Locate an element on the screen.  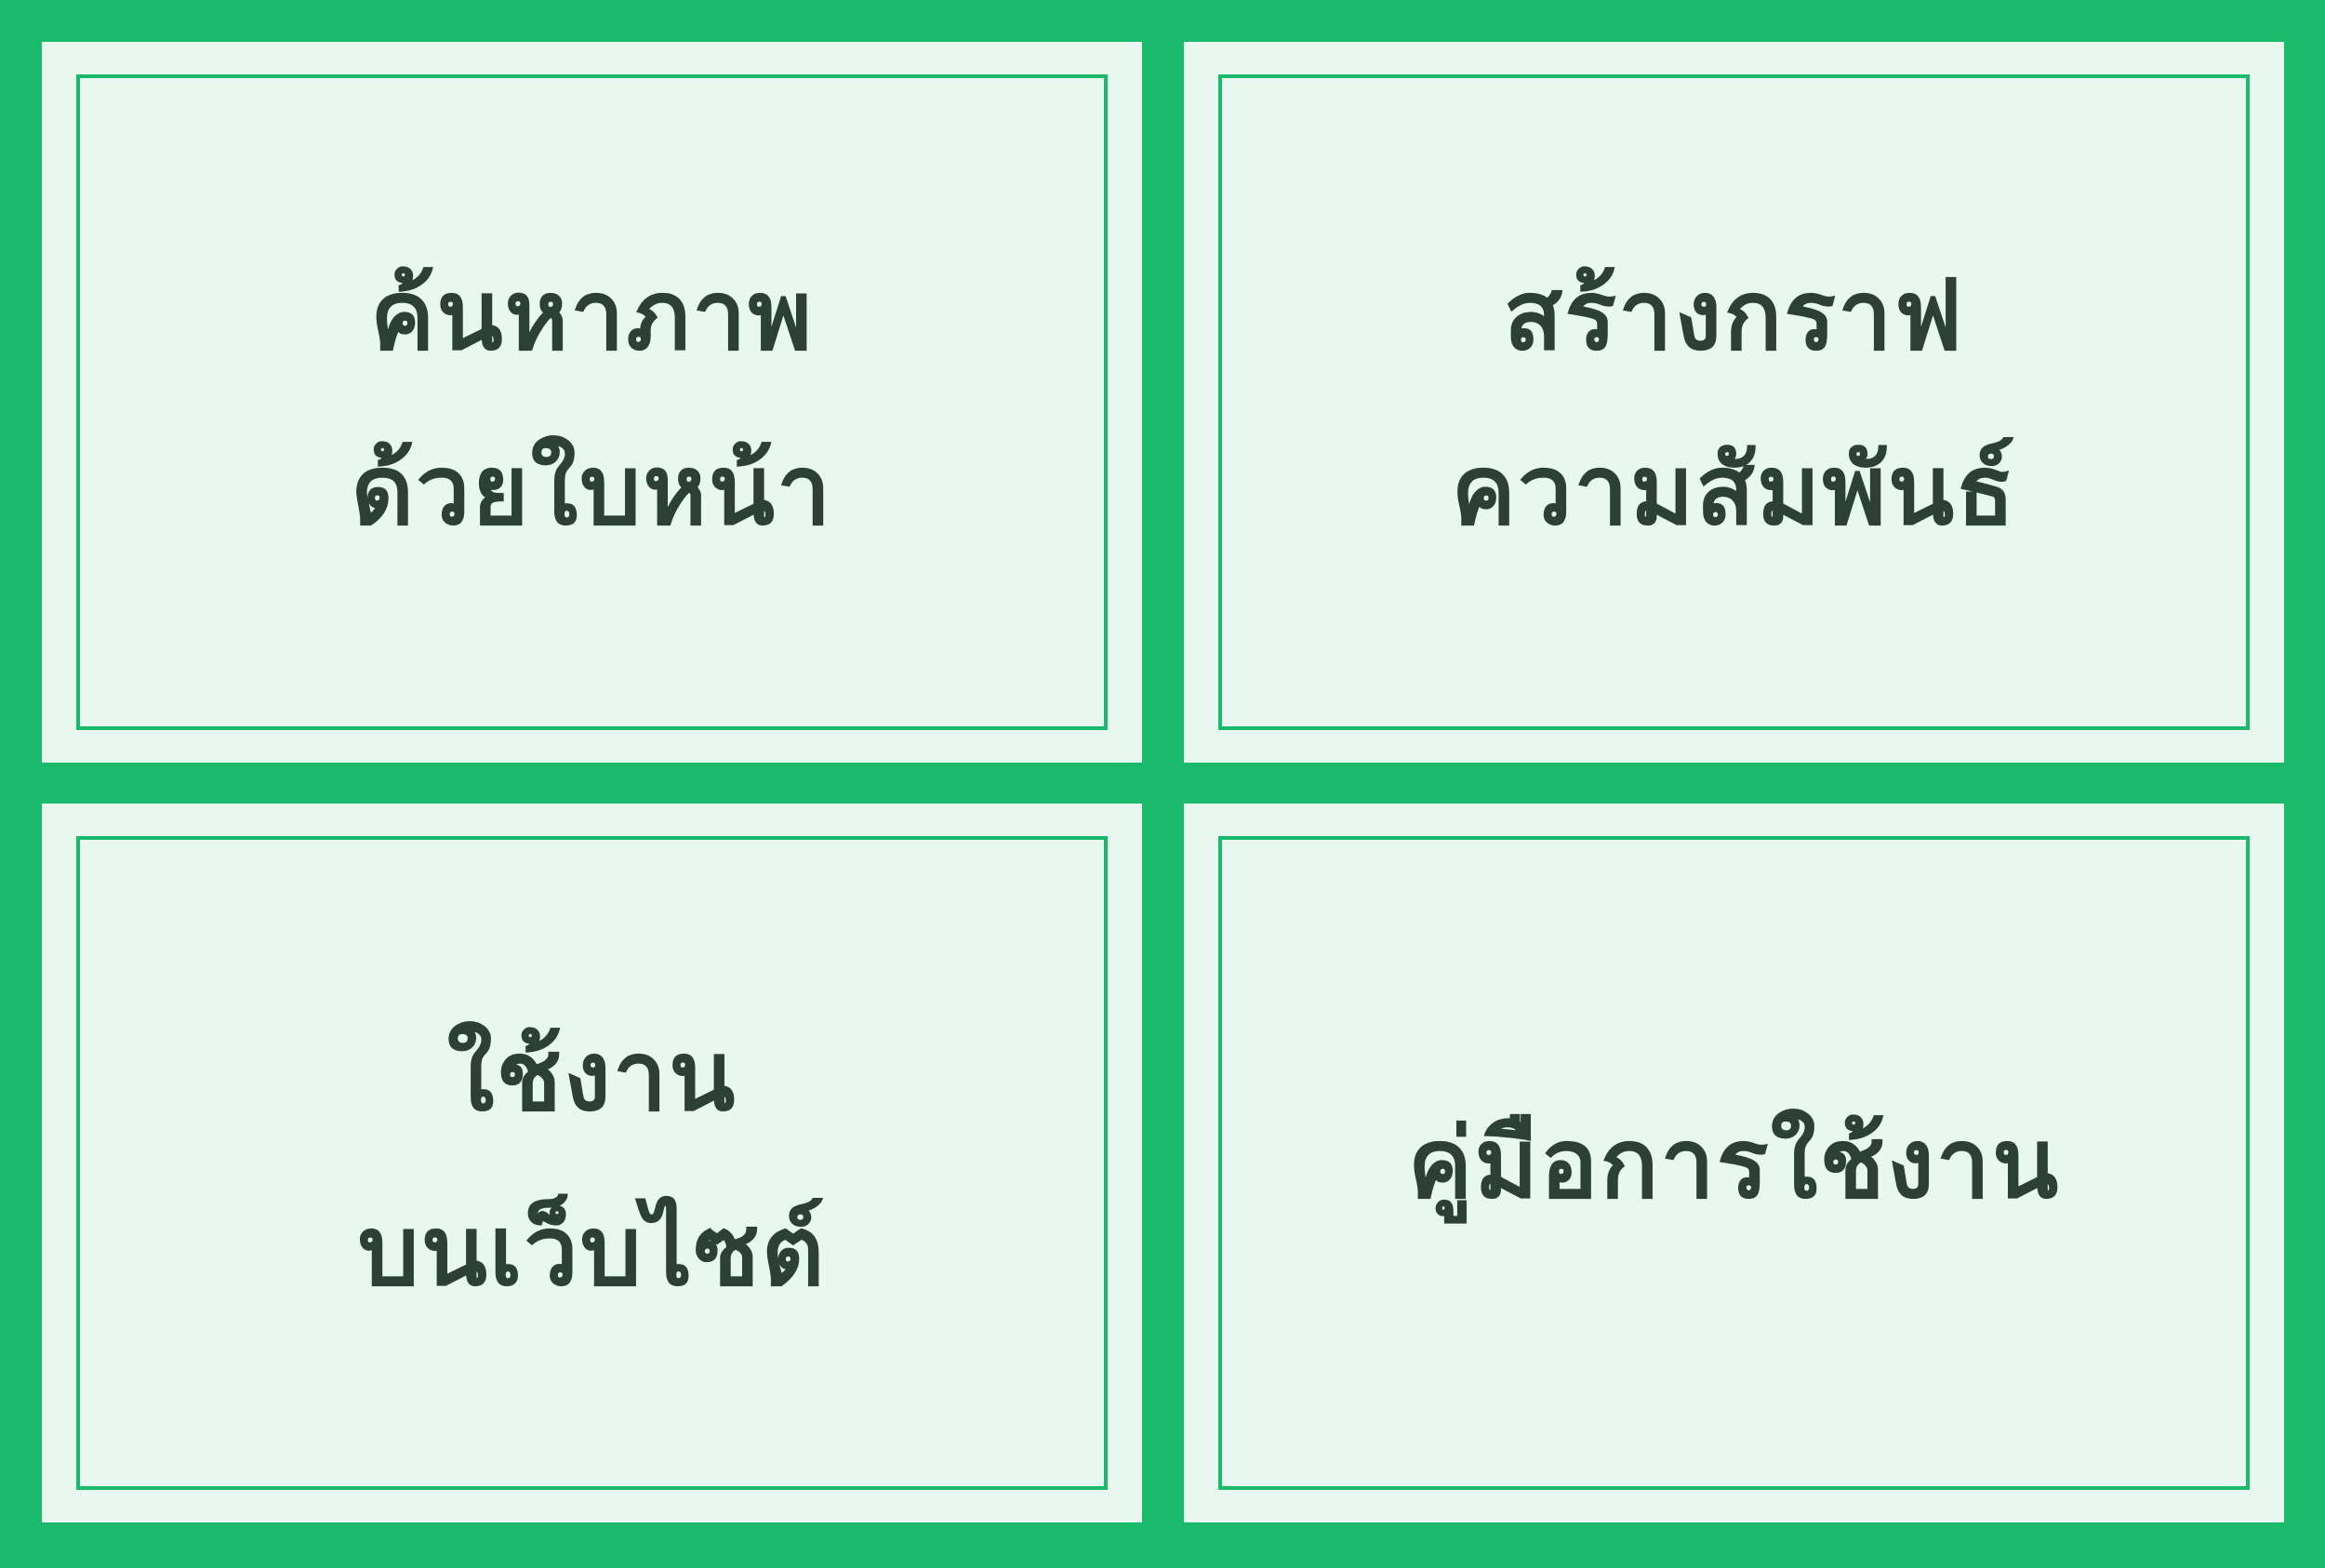
card-label: ค้นหาภาพ ด้วยใบหน้า is located at coordinates (592, 403).